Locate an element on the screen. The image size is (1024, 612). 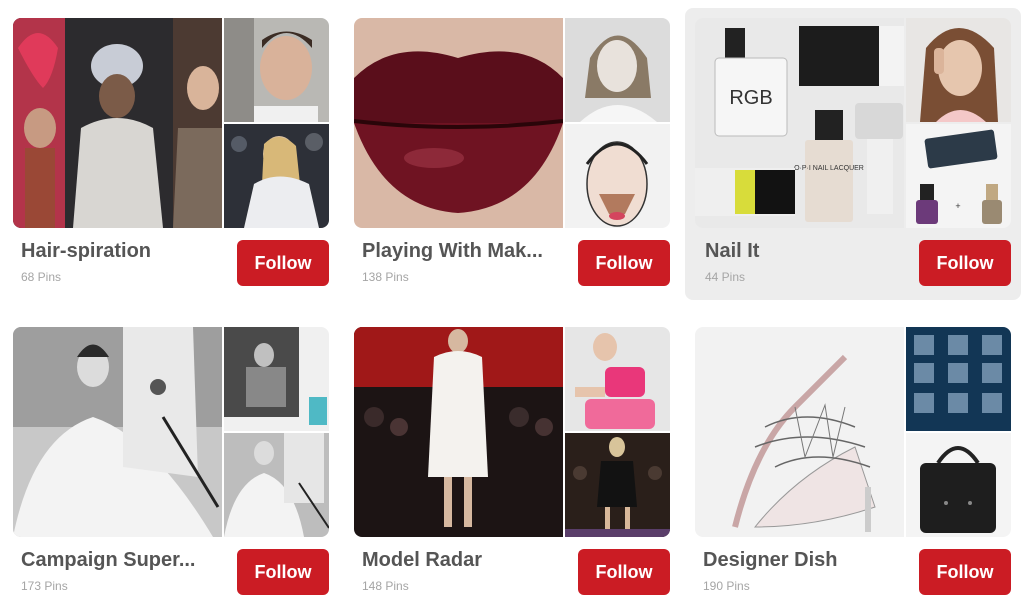
board-title: Nail It is located at coordinates (805, 251).